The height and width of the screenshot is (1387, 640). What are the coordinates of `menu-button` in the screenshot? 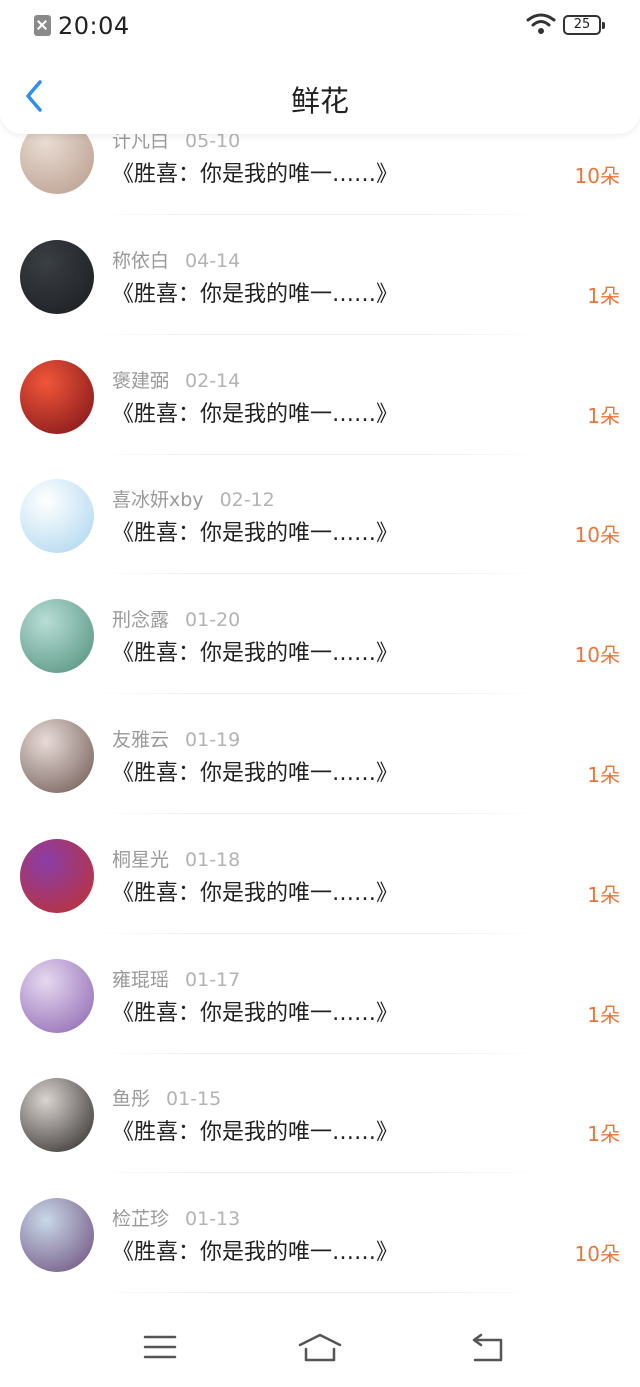 It's located at (160, 1349).